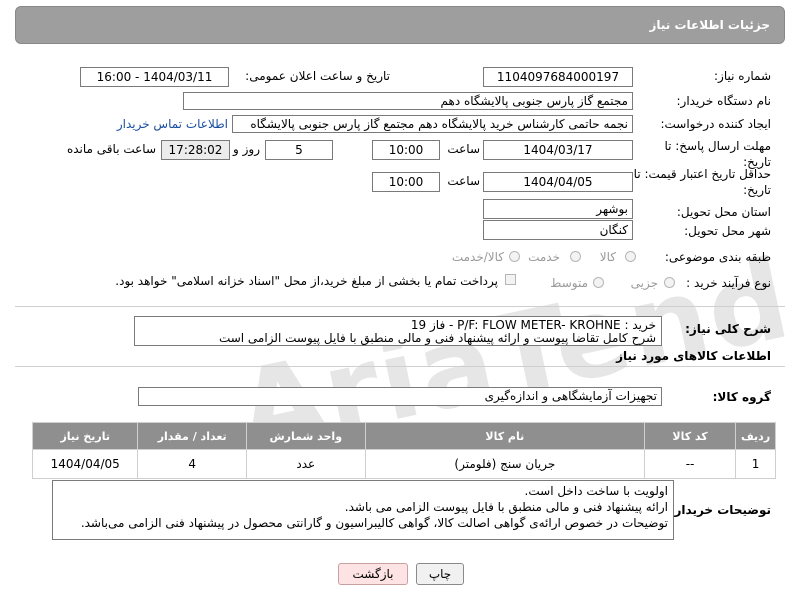 This screenshot has height=598, width=788. What do you see at coordinates (477, 257) in the screenshot?
I see `category-goods-service-label: کالا/خدمت` at bounding box center [477, 257].